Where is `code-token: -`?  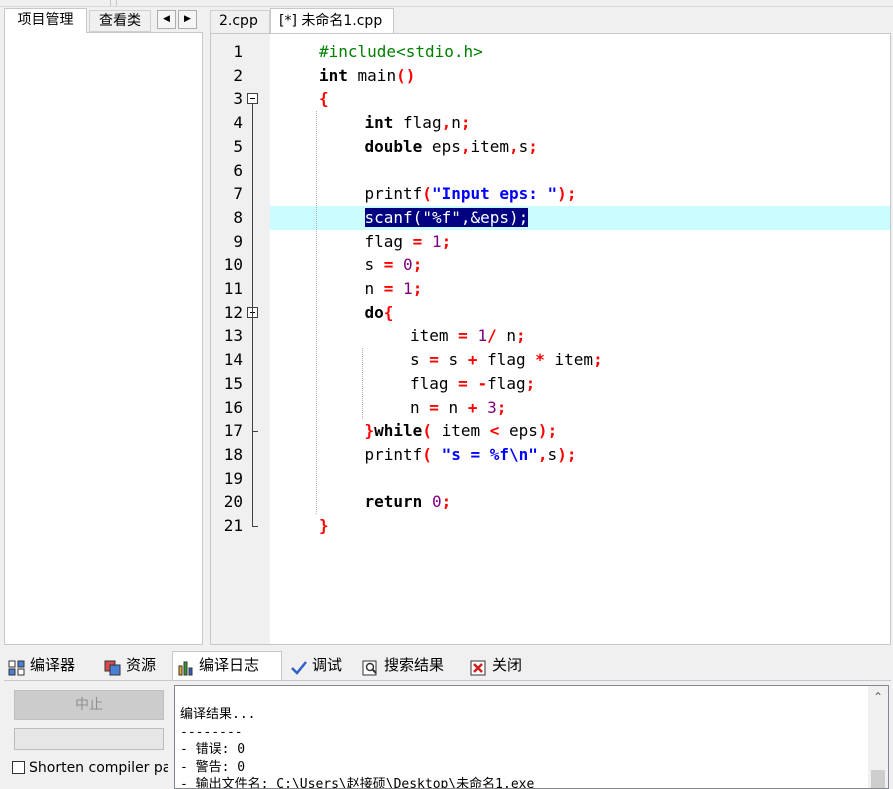 code-token: - is located at coordinates (482, 383).